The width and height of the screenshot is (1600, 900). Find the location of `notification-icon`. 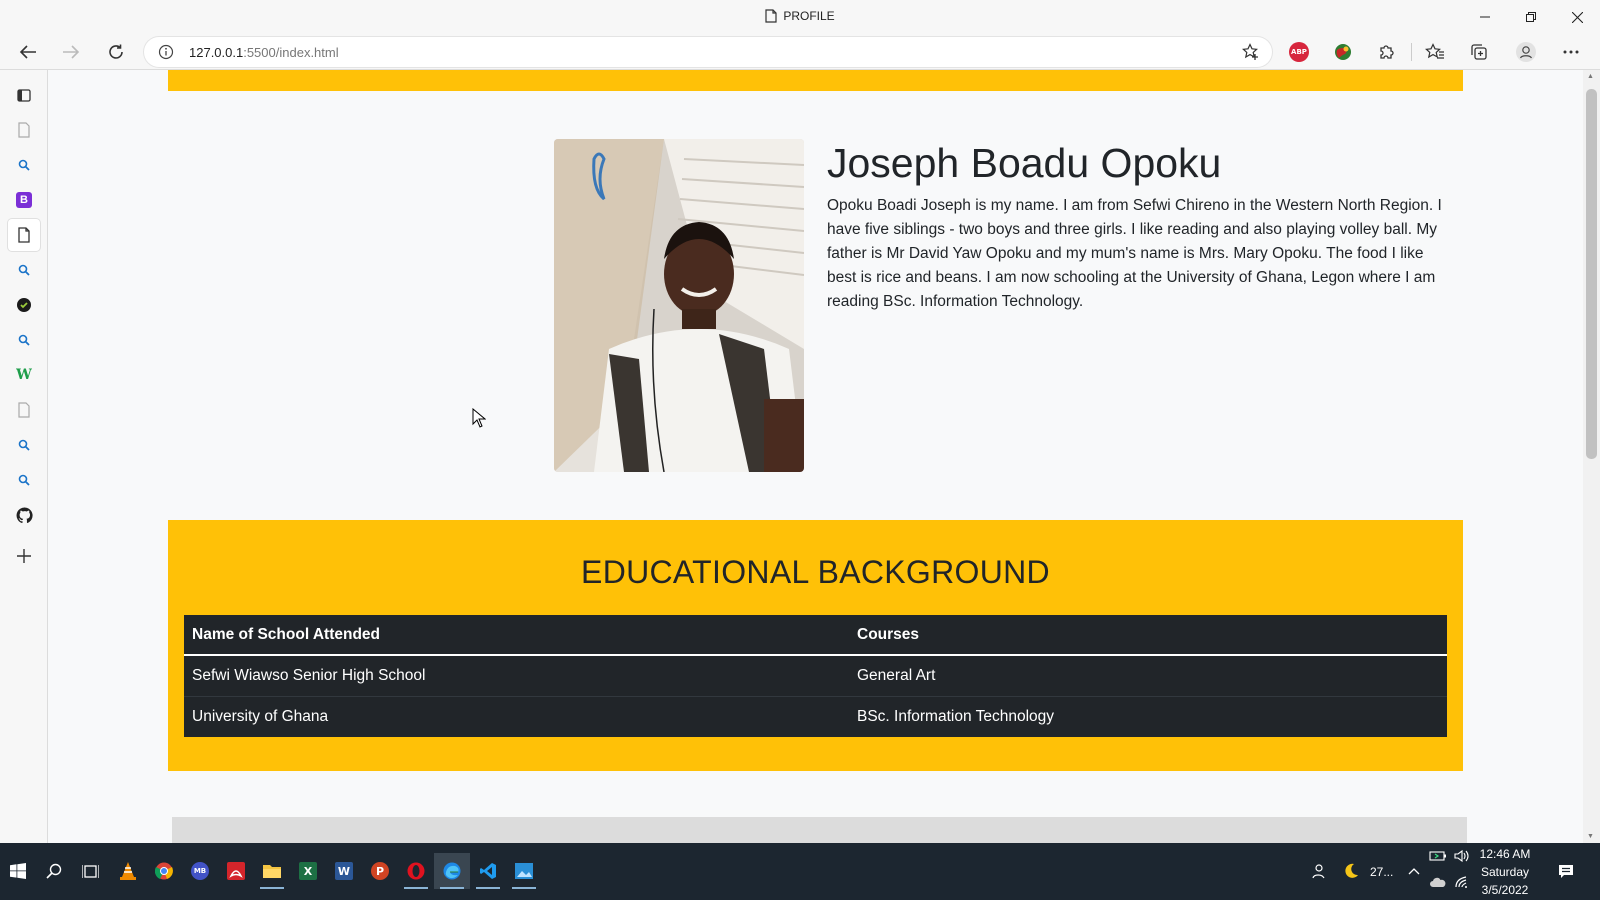

notification-icon is located at coordinates (1566, 871).